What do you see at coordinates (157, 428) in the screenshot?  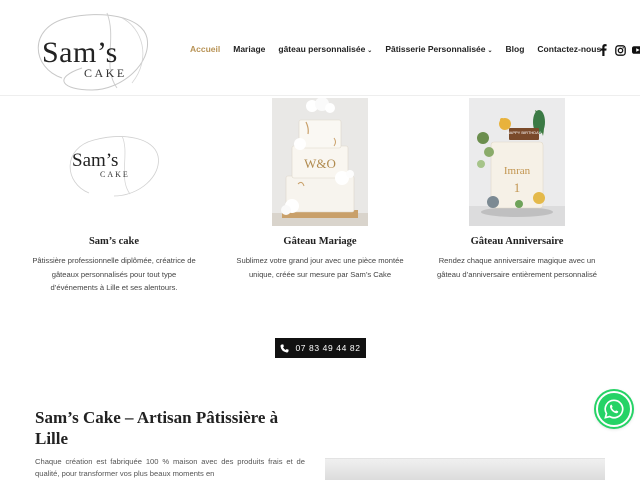 I see `about-title: Sam’s Cake – Artisan Pâtissière à Lille` at bounding box center [157, 428].